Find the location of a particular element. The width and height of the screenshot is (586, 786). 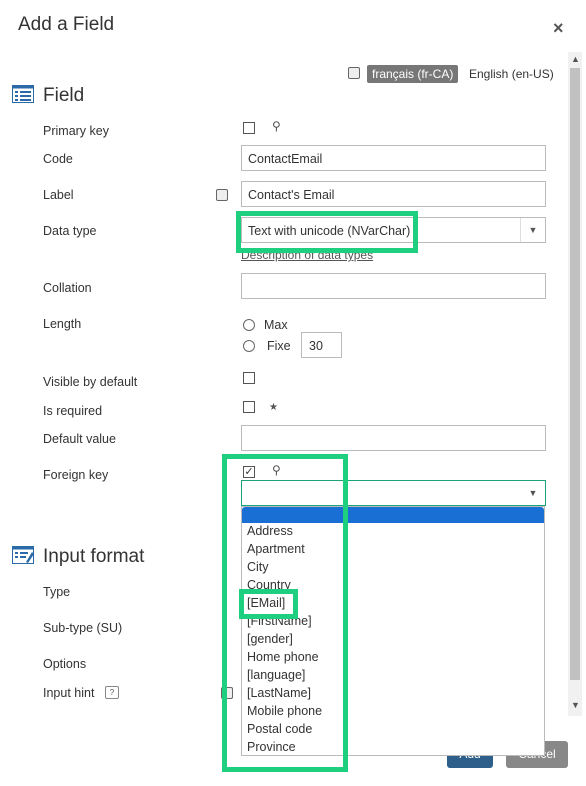

length-fixe-label: Fixe is located at coordinates (279, 346).